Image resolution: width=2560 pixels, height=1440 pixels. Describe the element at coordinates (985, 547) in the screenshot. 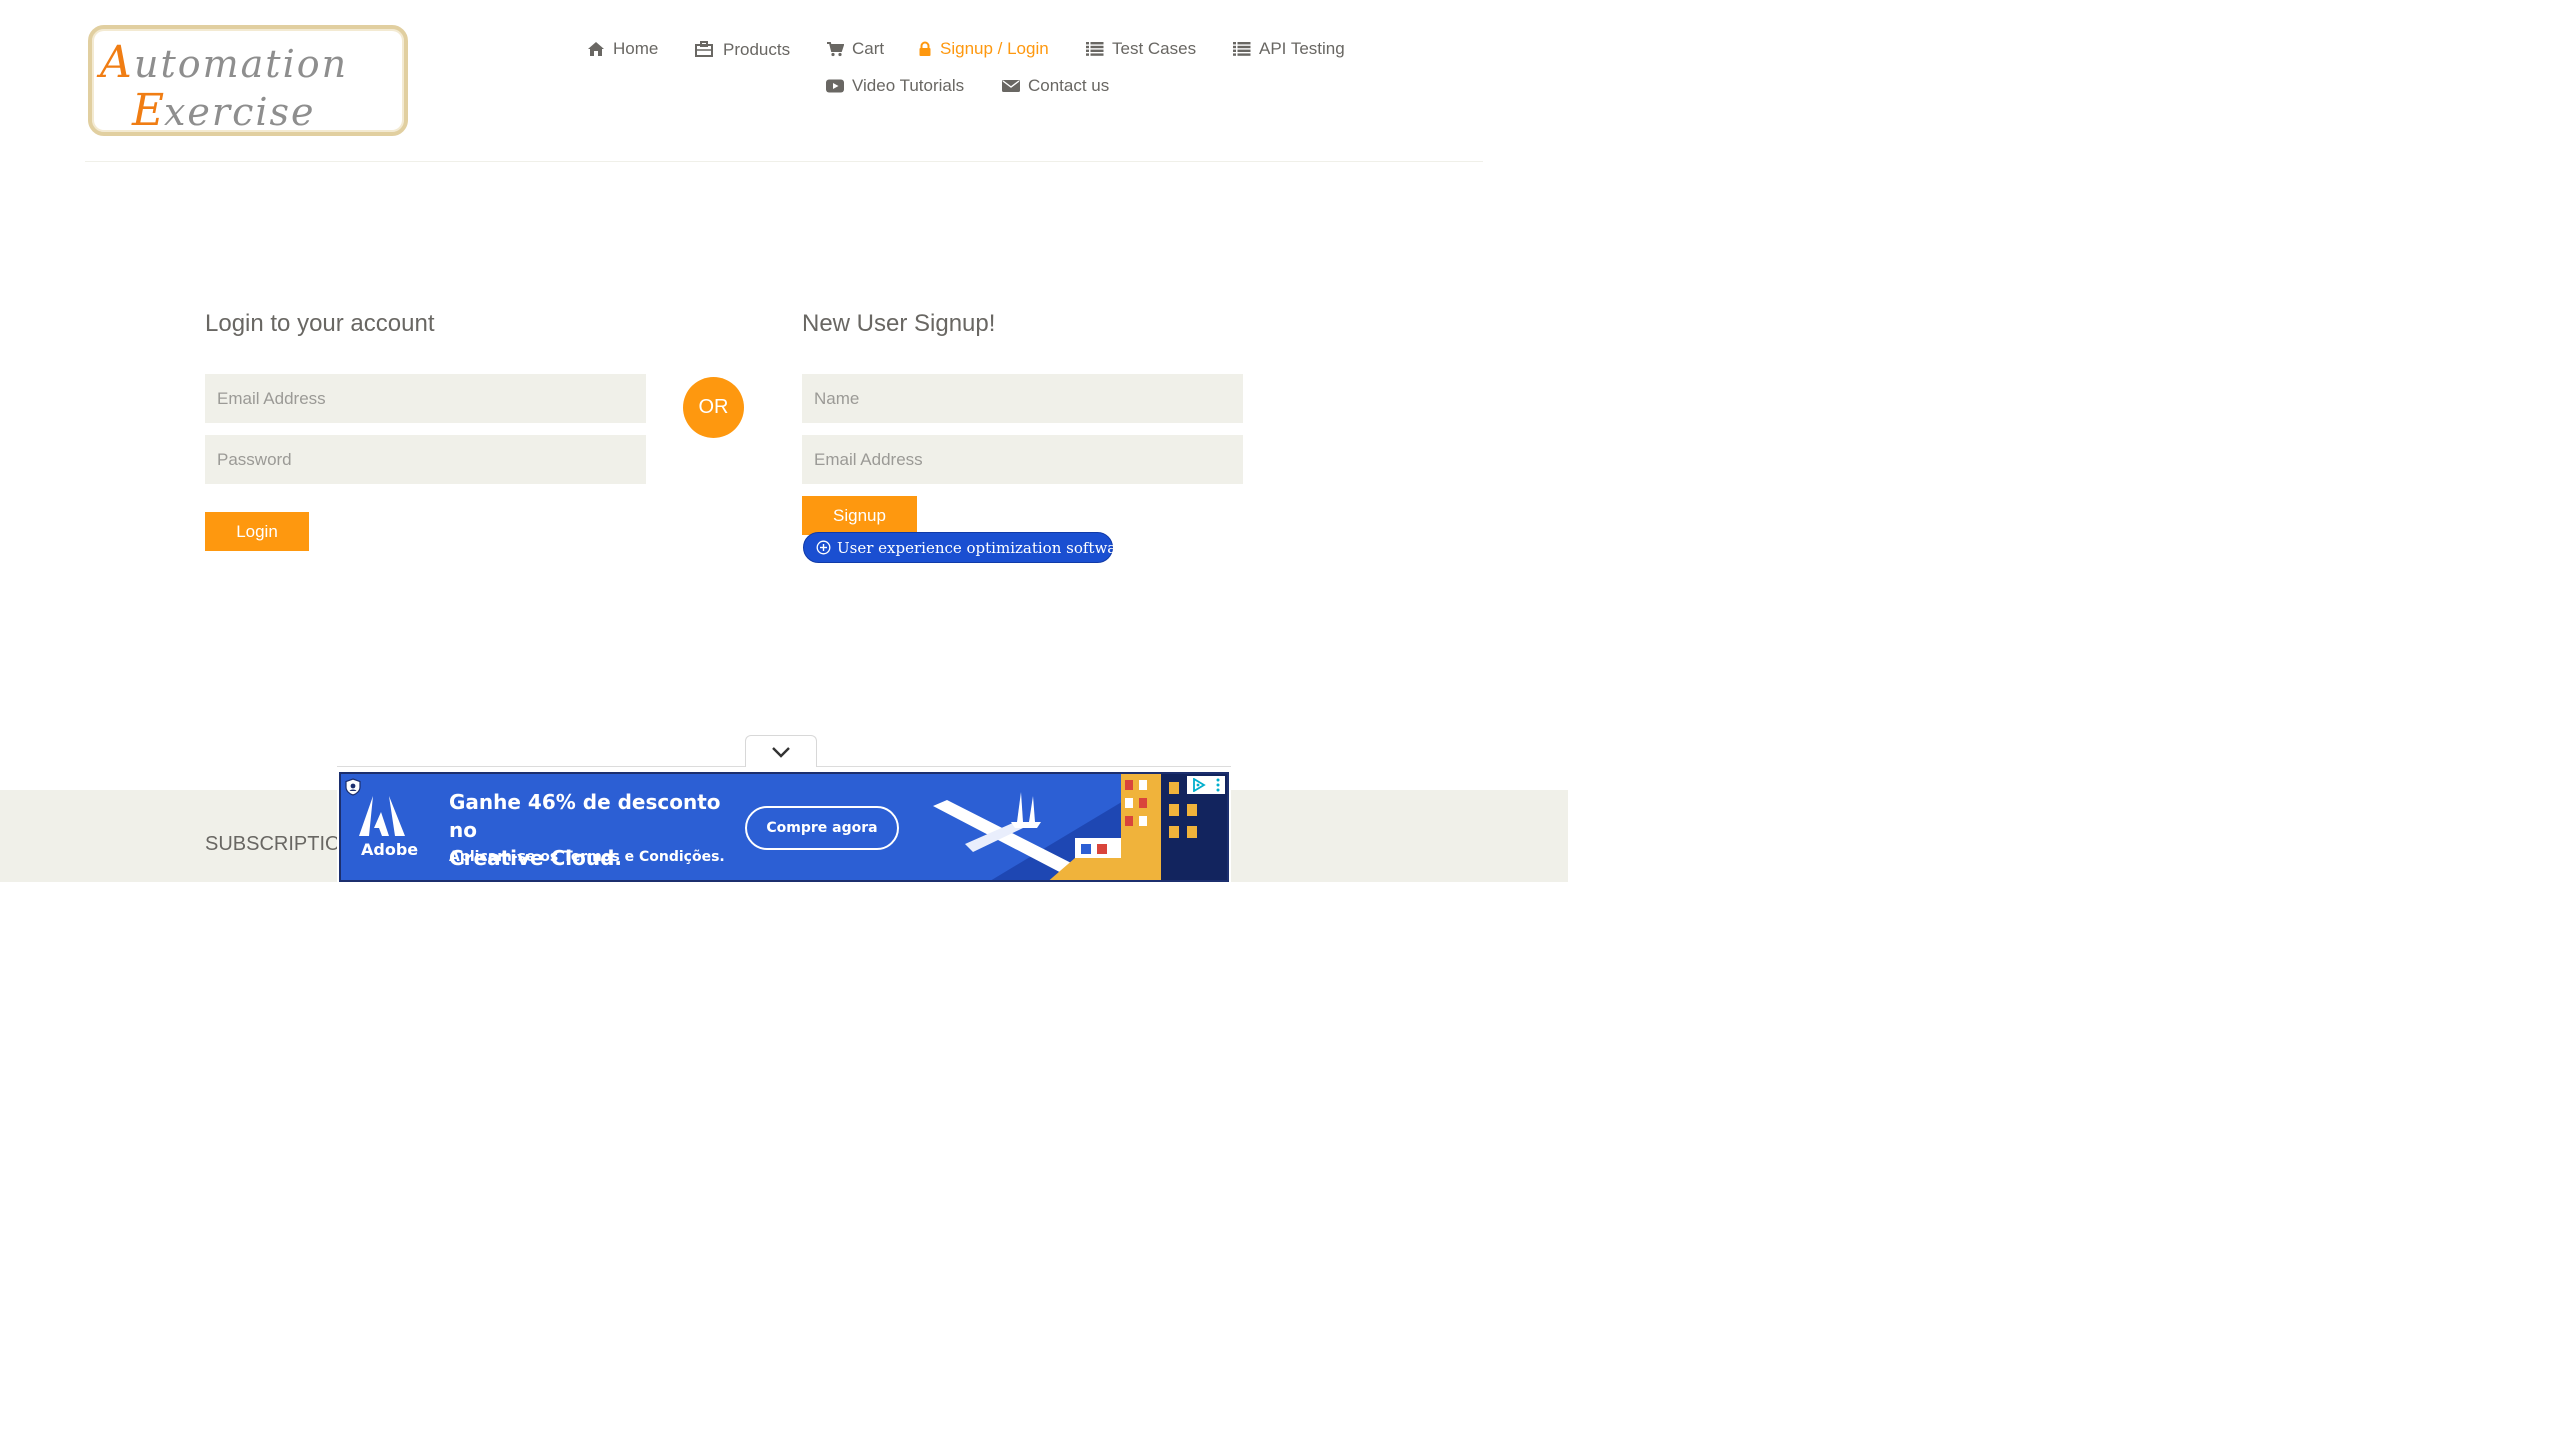

I see `ux-badge-label: User experience optimization software` at that location.